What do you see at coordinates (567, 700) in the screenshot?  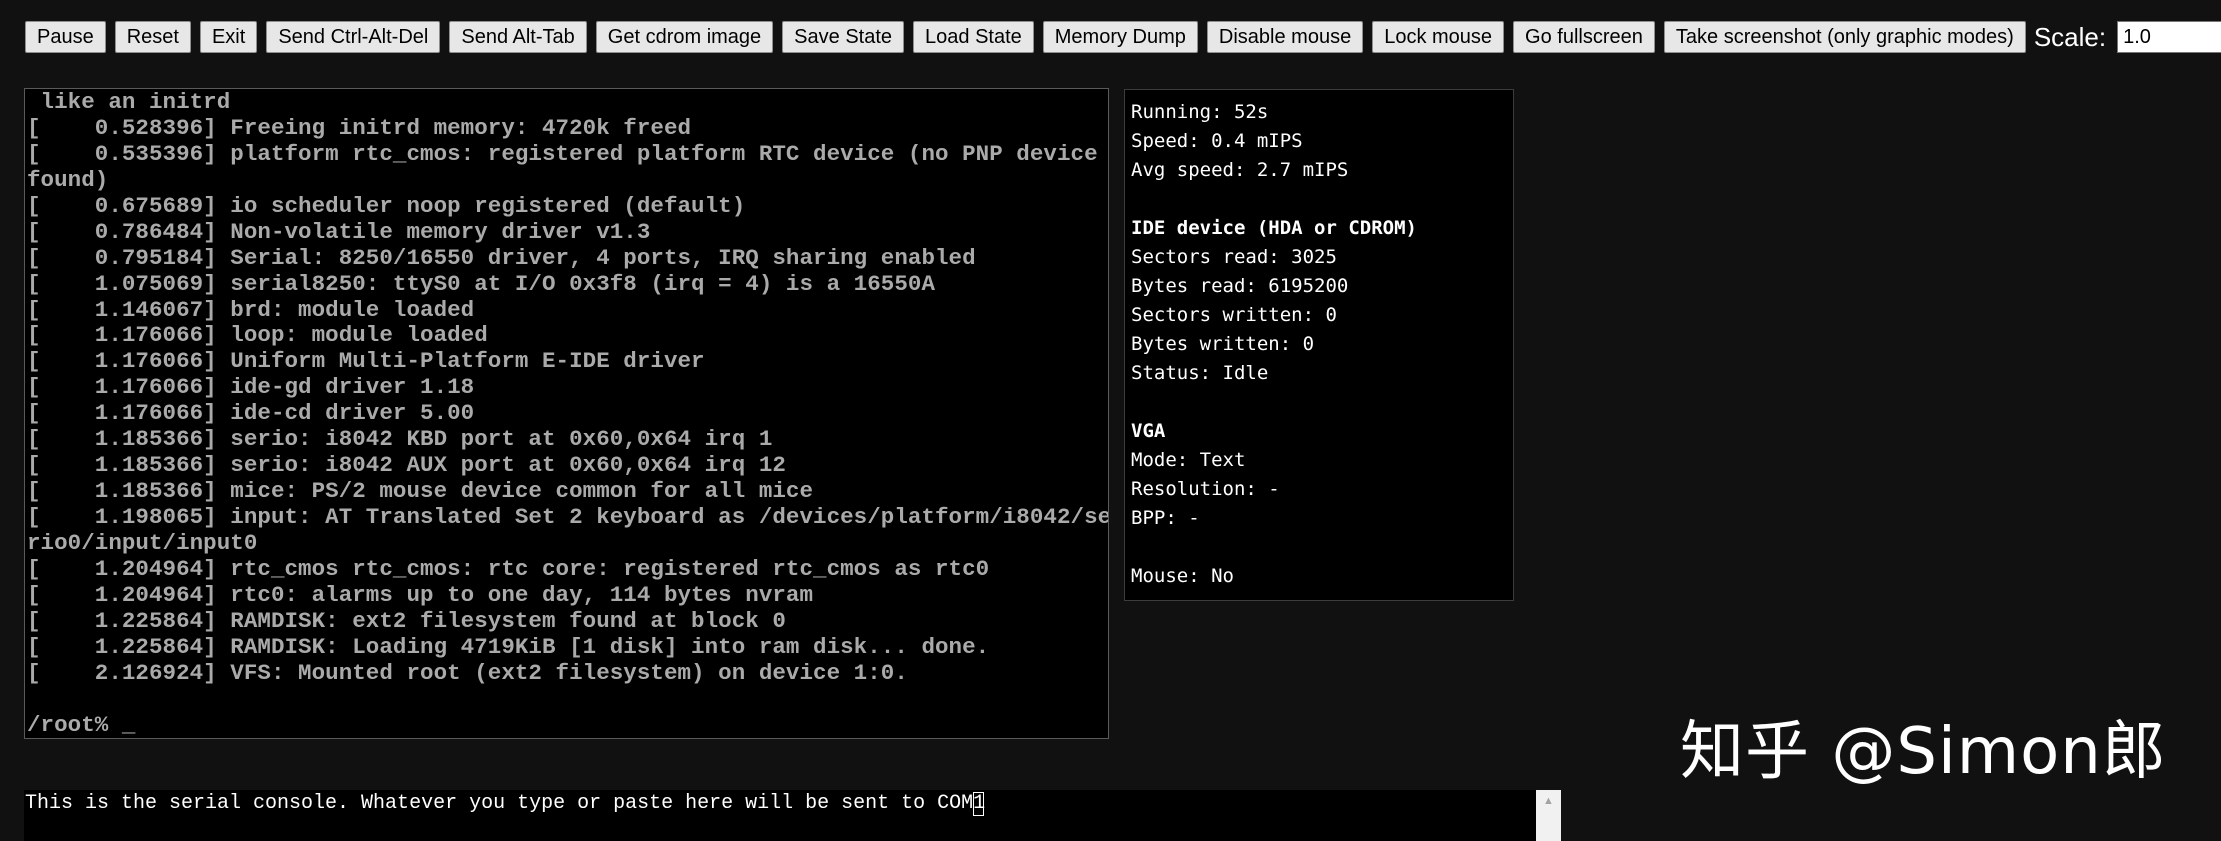 I see `screen-line` at bounding box center [567, 700].